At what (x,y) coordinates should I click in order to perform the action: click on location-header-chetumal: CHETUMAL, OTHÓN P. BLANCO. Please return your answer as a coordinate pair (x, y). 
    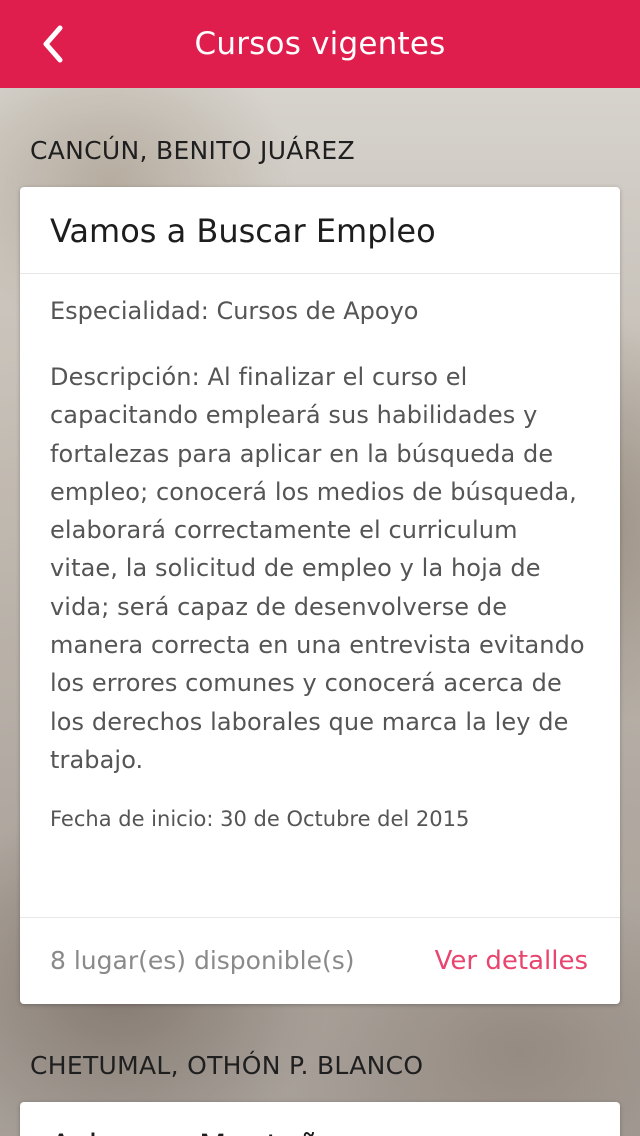
    Looking at the image, I should click on (227, 1065).